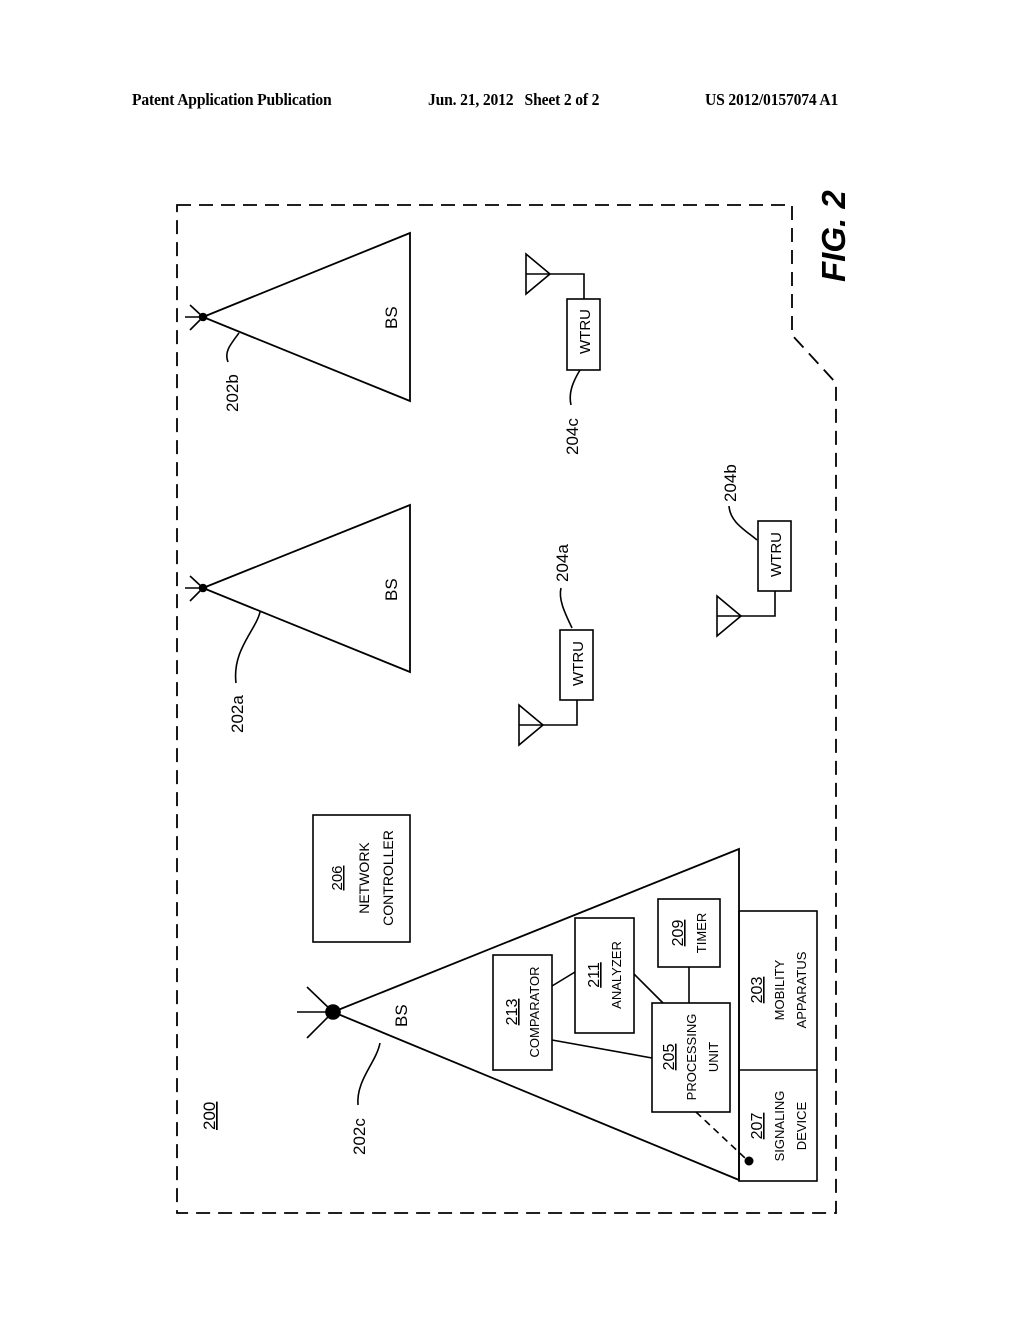 The image size is (1024, 1320). I want to click on network-controller-line2: CONTROLLER, so click(388, 878).